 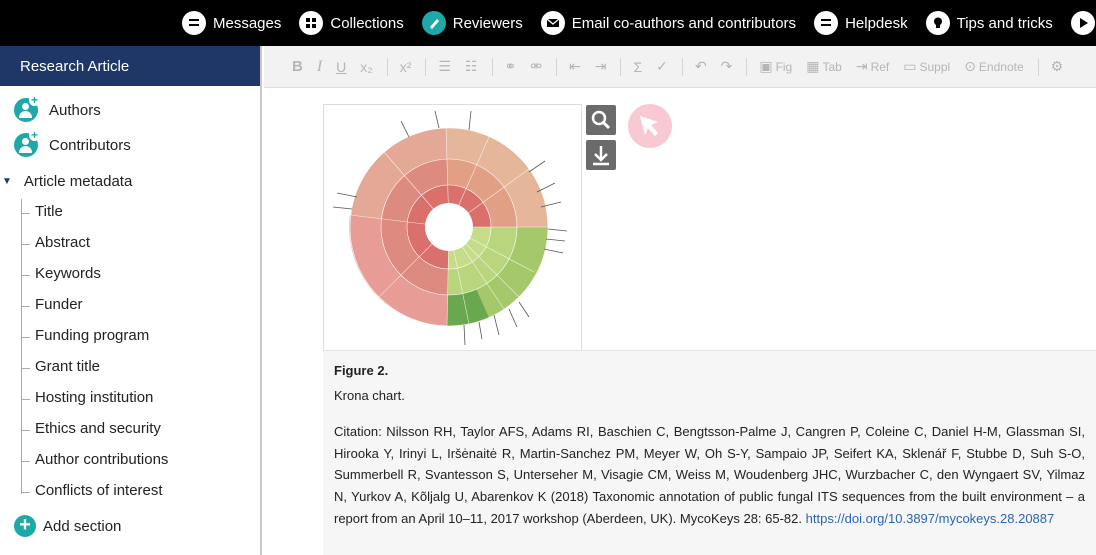 I want to click on insert-table-label: Tab, so click(x=832, y=66).